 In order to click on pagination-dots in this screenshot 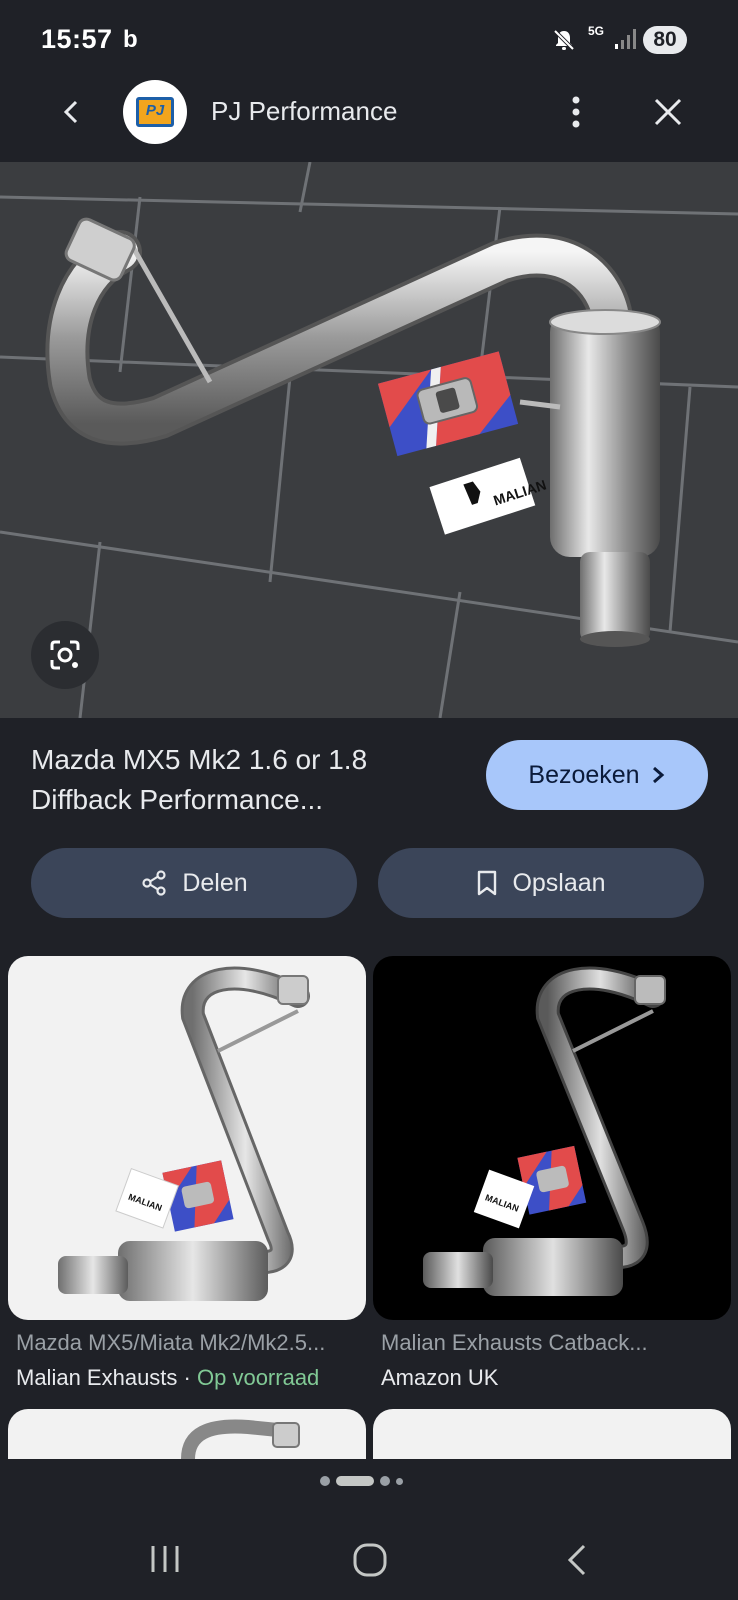, I will do `click(361, 1481)`.